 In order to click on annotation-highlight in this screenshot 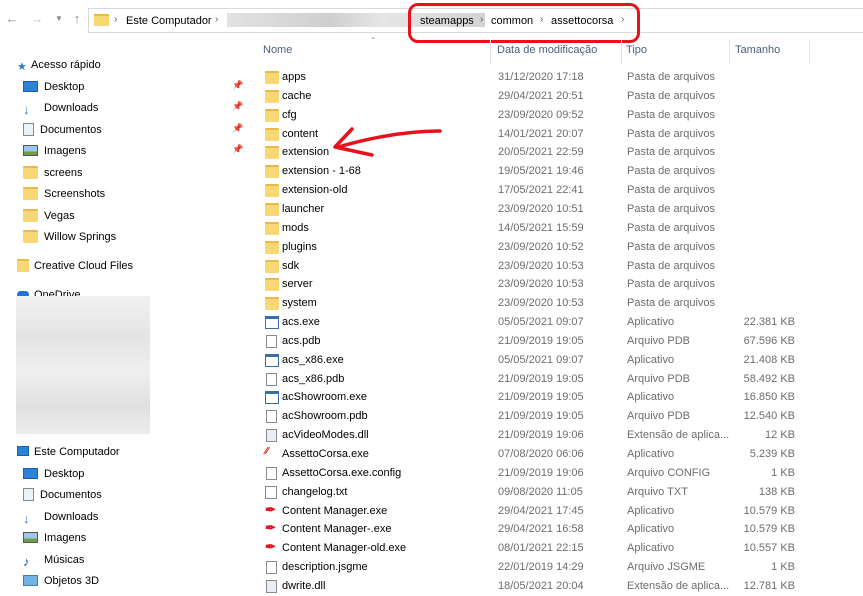, I will do `click(524, 23)`.